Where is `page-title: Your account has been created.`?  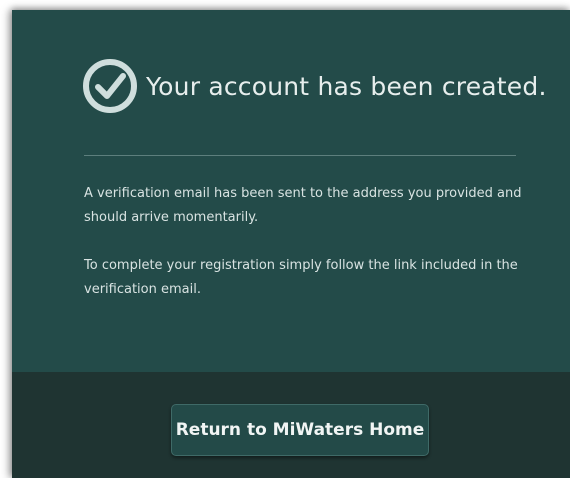 page-title: Your account has been created. is located at coordinates (346, 86).